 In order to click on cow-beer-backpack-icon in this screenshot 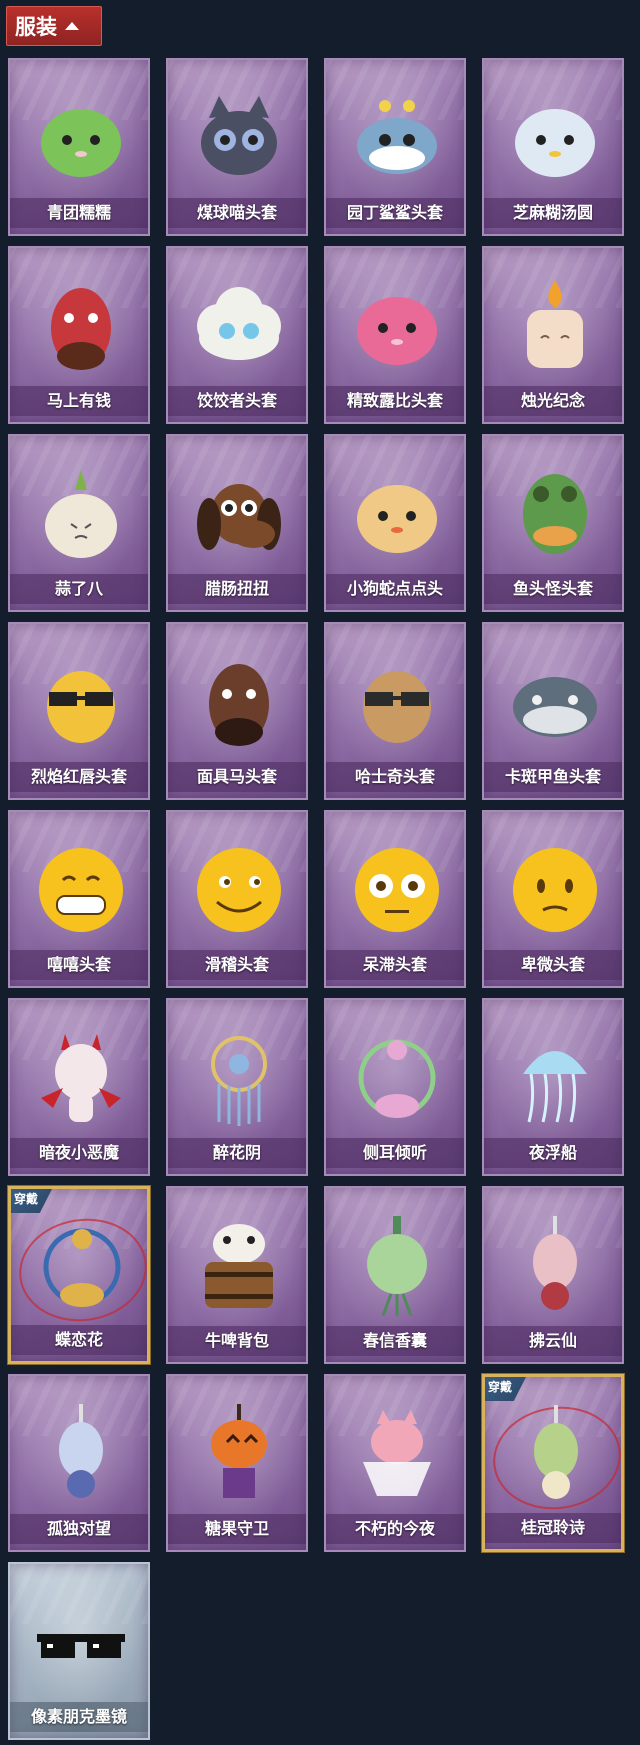, I will do `click(239, 1266)`.